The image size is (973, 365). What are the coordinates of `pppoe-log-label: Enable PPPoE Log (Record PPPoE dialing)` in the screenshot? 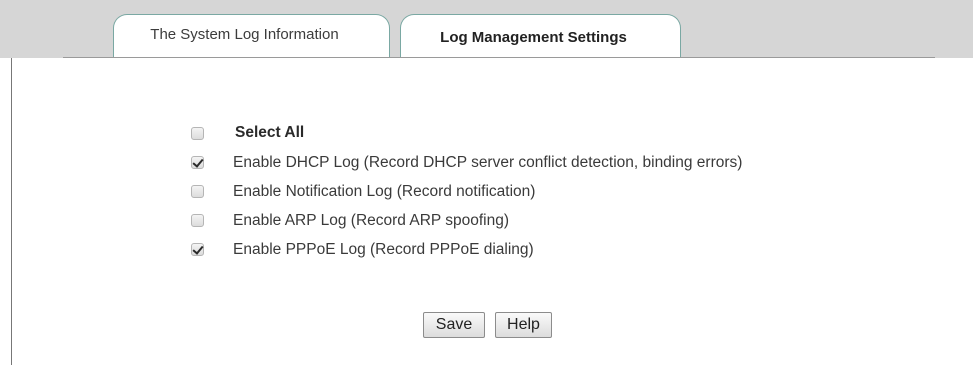 It's located at (383, 249).